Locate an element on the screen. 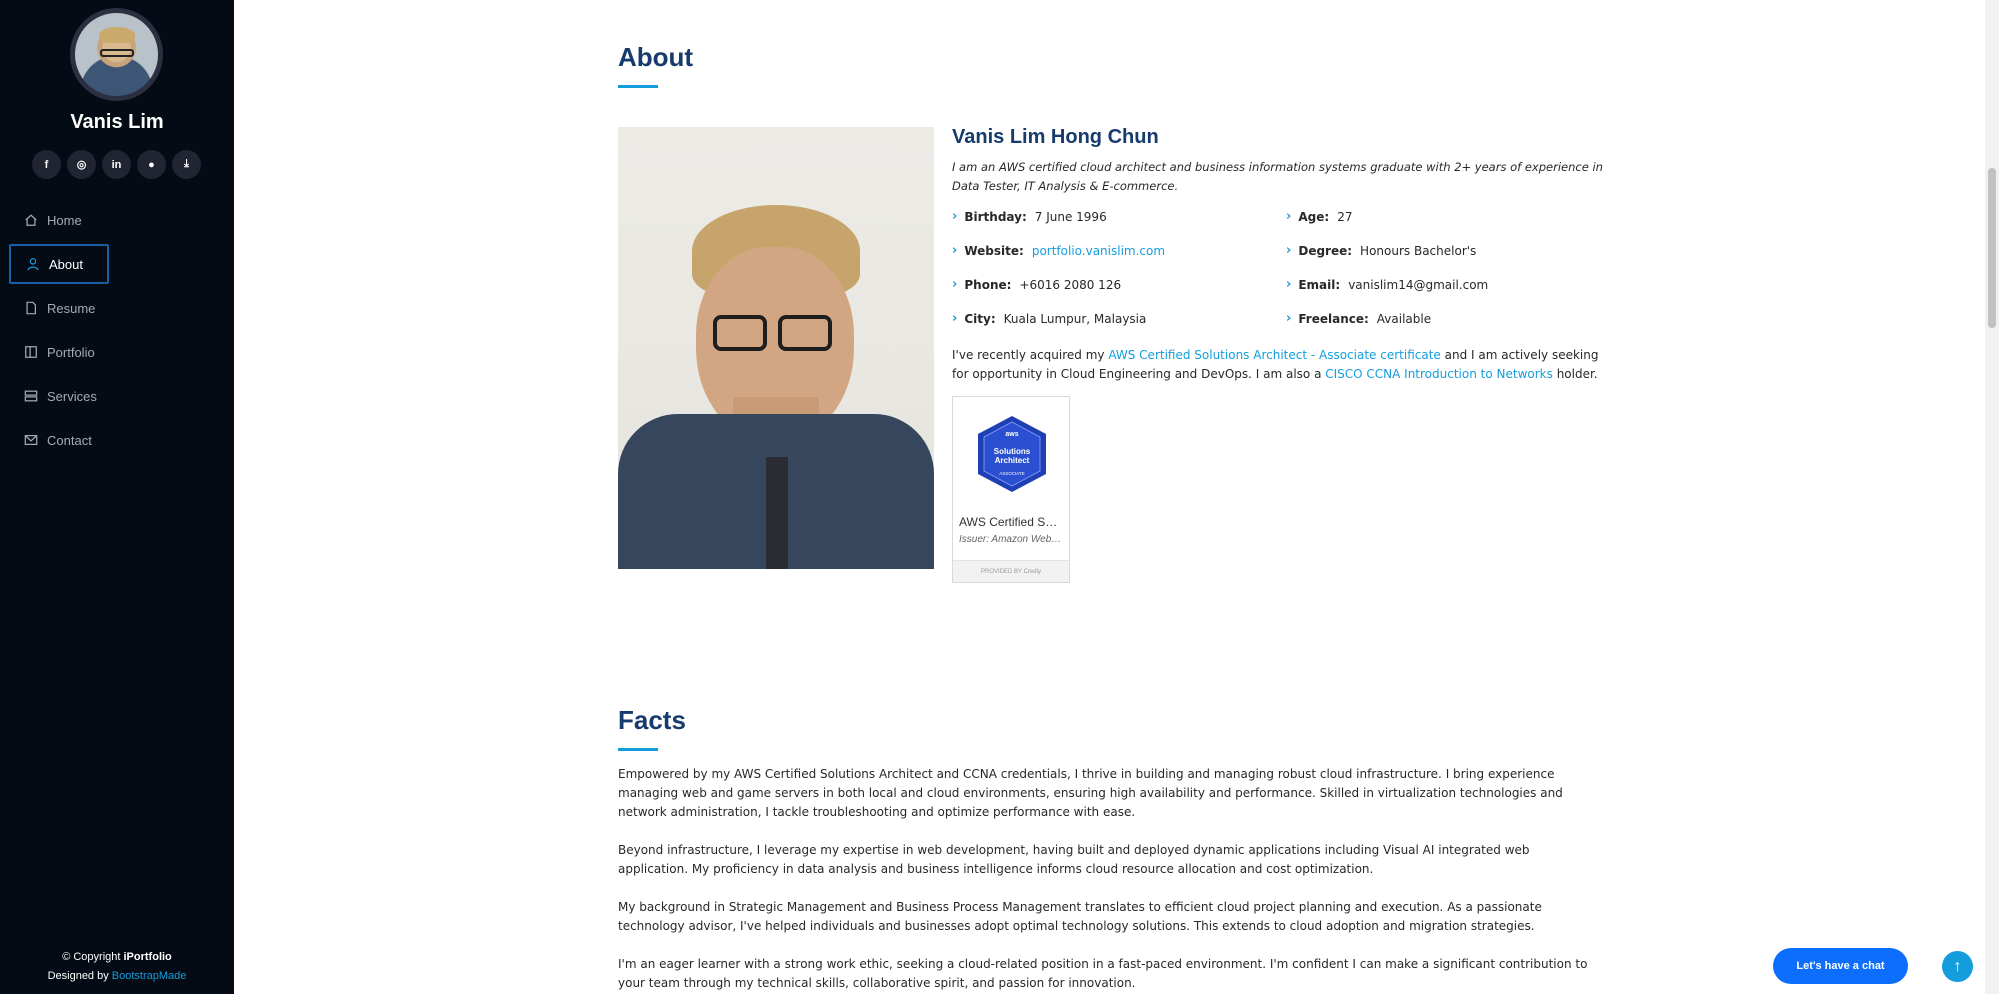 Image resolution: width=1999 pixels, height=994 pixels. website-link: portfolio.vanislim.com is located at coordinates (1098, 251).